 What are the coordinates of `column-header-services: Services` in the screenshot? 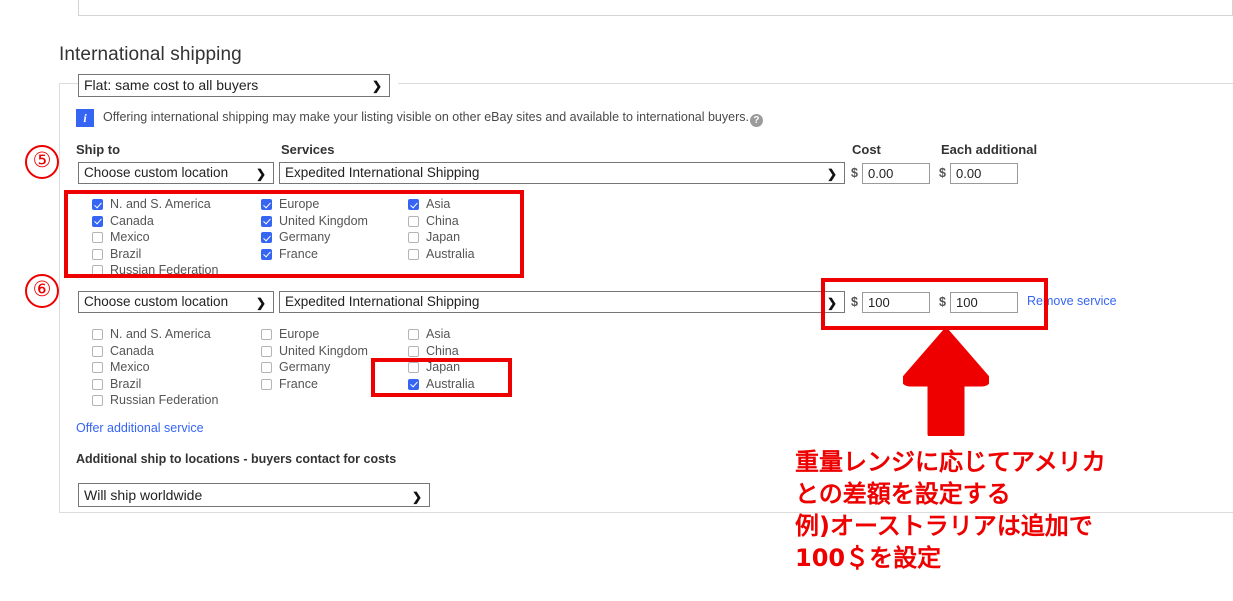 It's located at (308, 149).